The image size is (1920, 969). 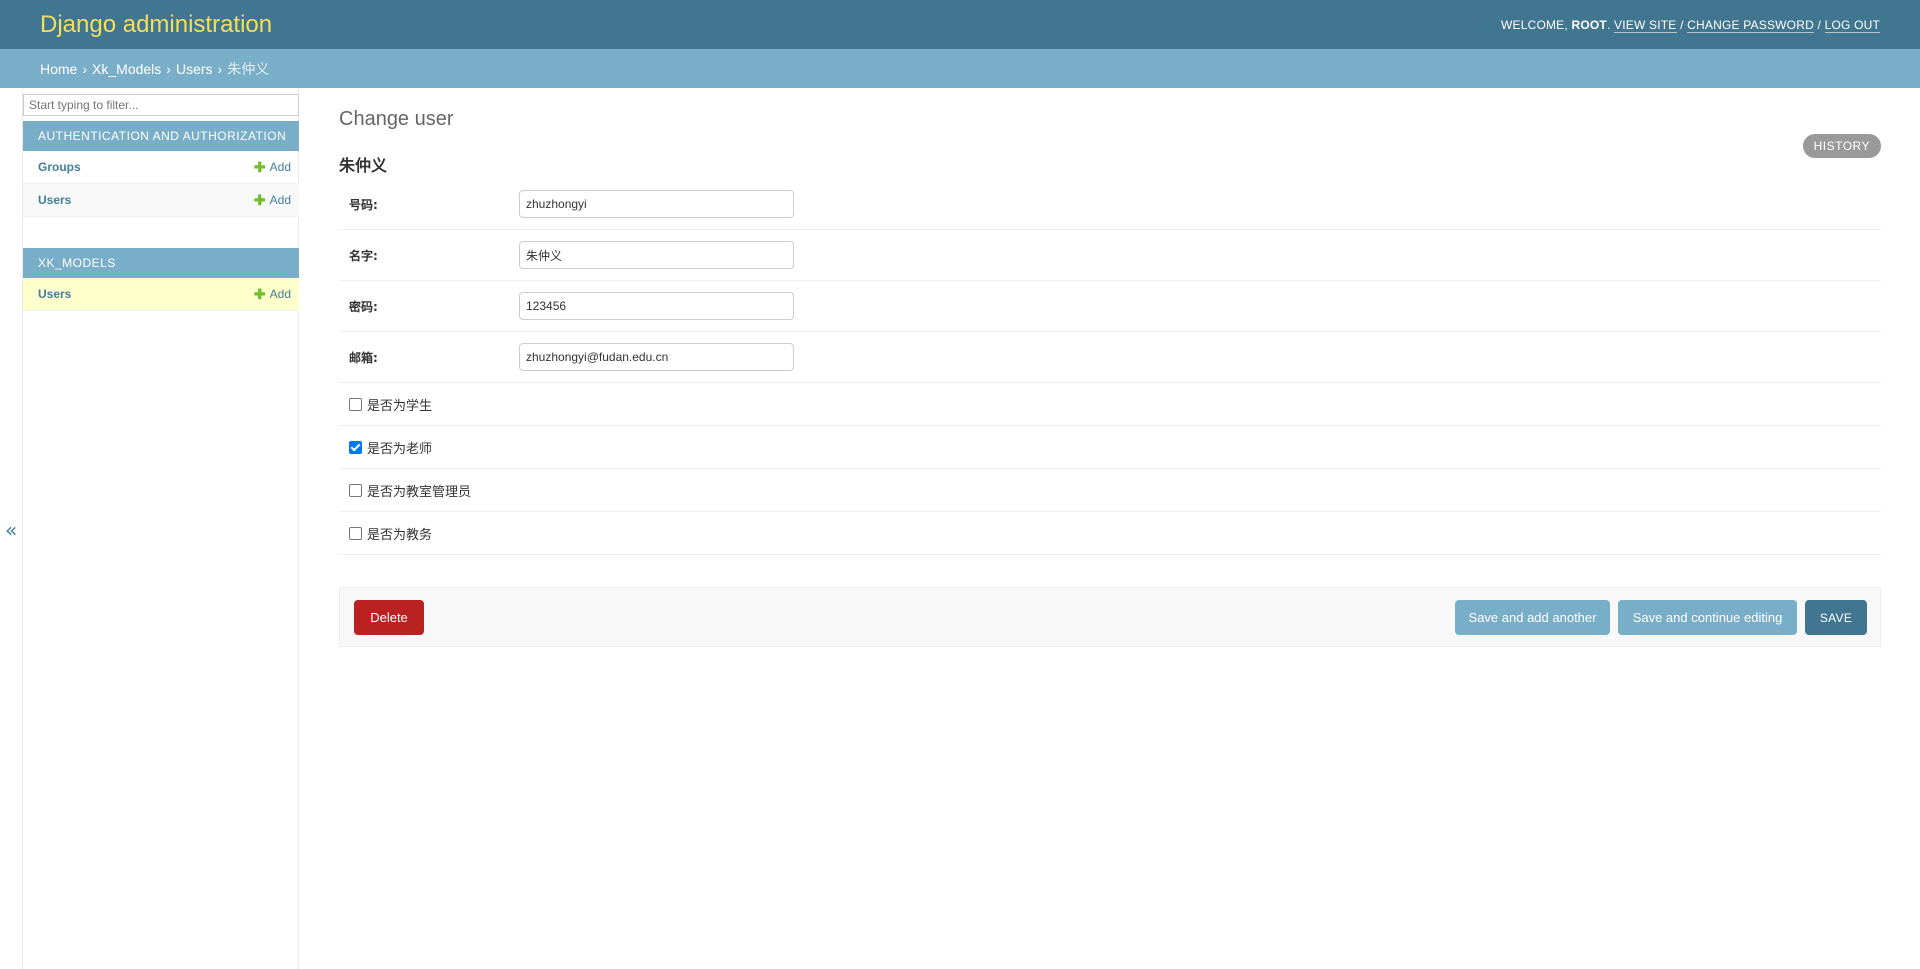 What do you see at coordinates (1110, 490) in the screenshot?
I see `form-row-is-classroom-admin: 是否为教室管理员` at bounding box center [1110, 490].